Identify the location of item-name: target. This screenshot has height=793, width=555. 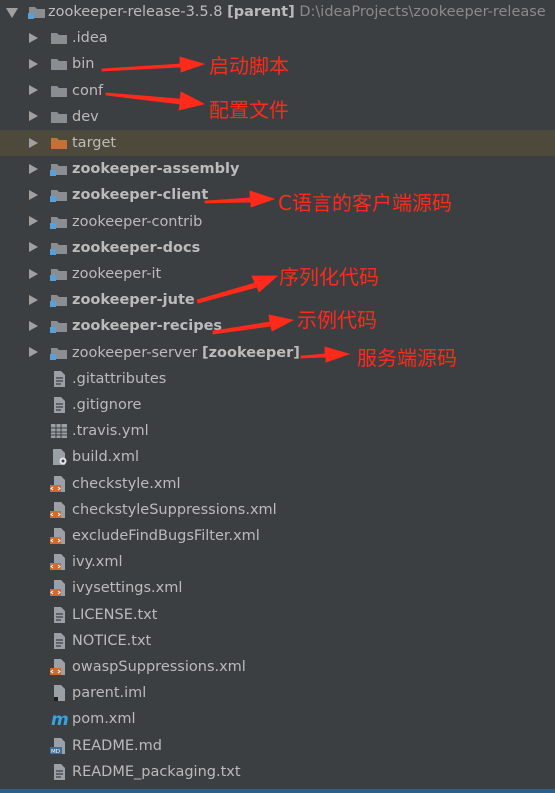
(94, 143).